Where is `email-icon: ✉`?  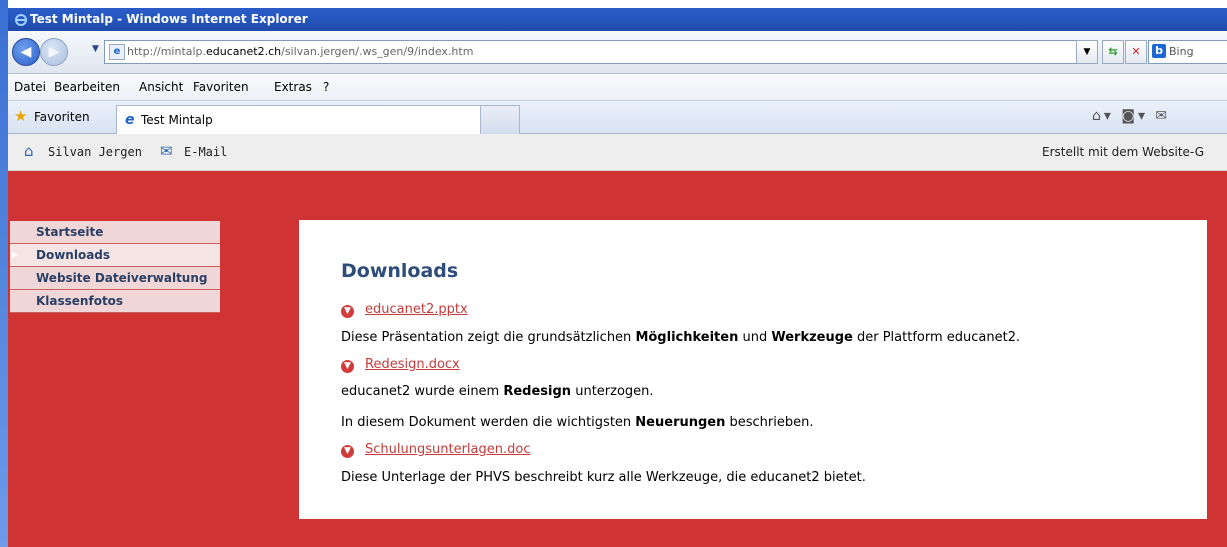 email-icon: ✉ is located at coordinates (166, 151).